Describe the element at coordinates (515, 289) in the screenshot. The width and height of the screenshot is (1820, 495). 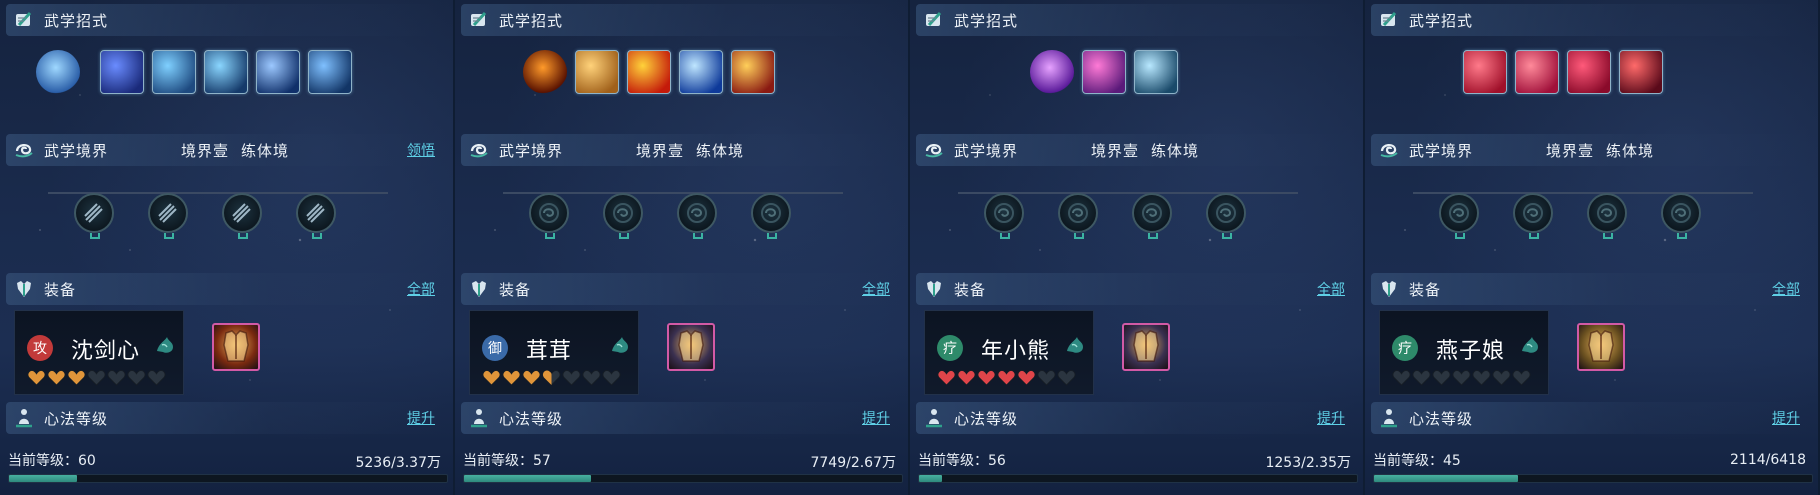
I see `equipment-title: 装备` at that location.